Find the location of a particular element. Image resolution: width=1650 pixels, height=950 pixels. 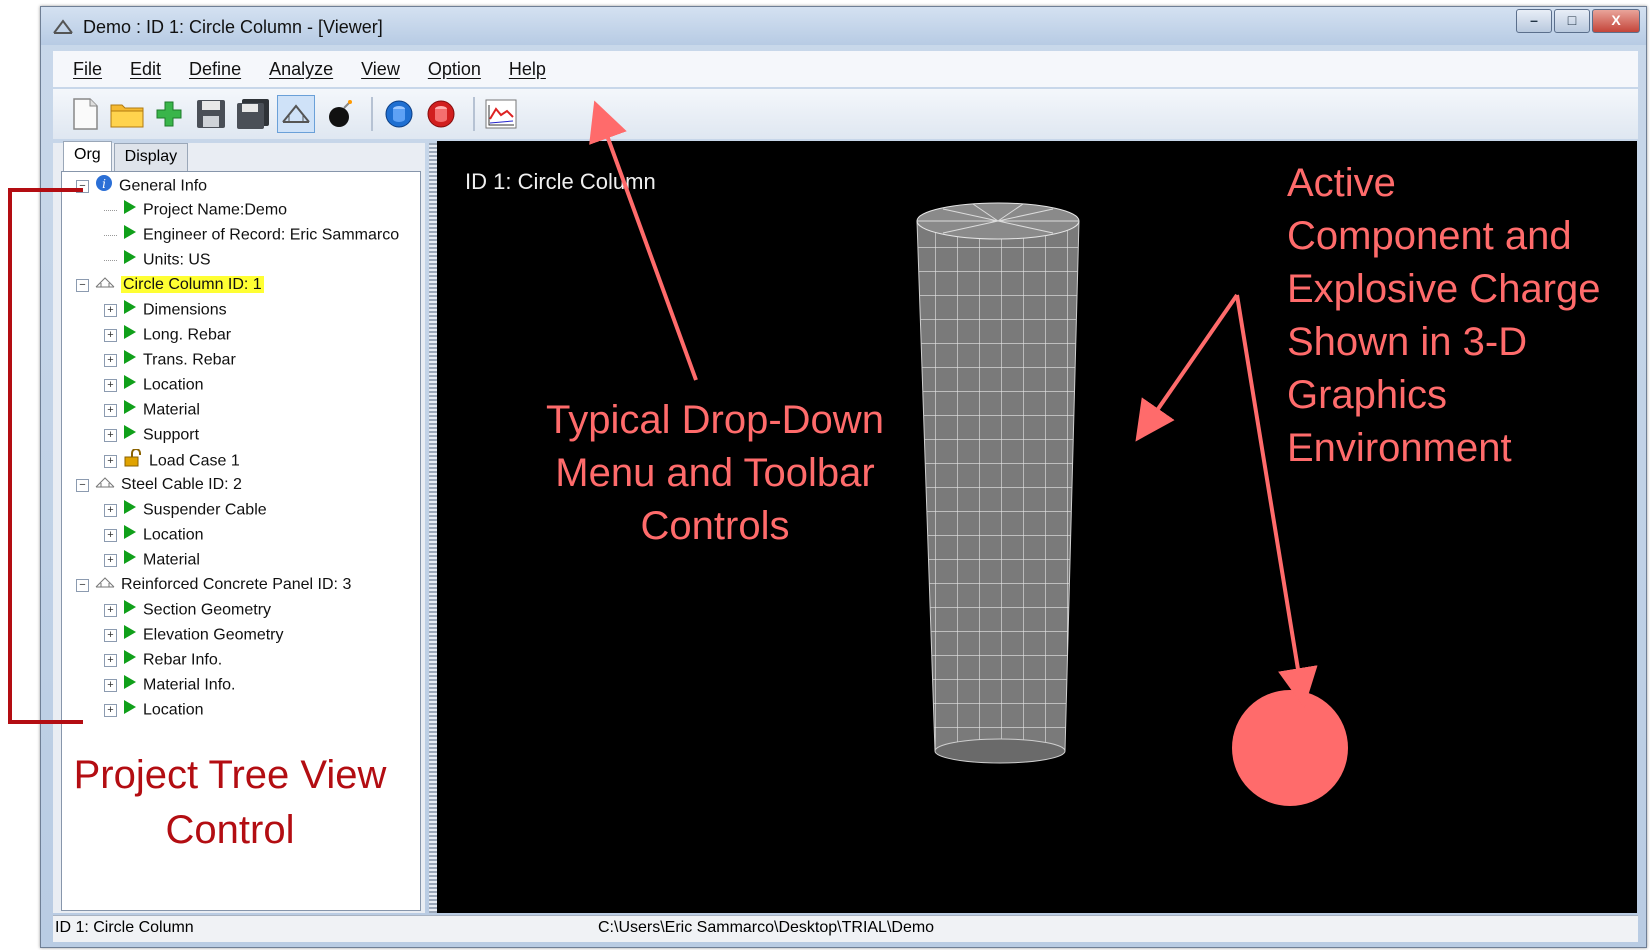

tree-item: + Load Case 1 is located at coordinates (172, 461).